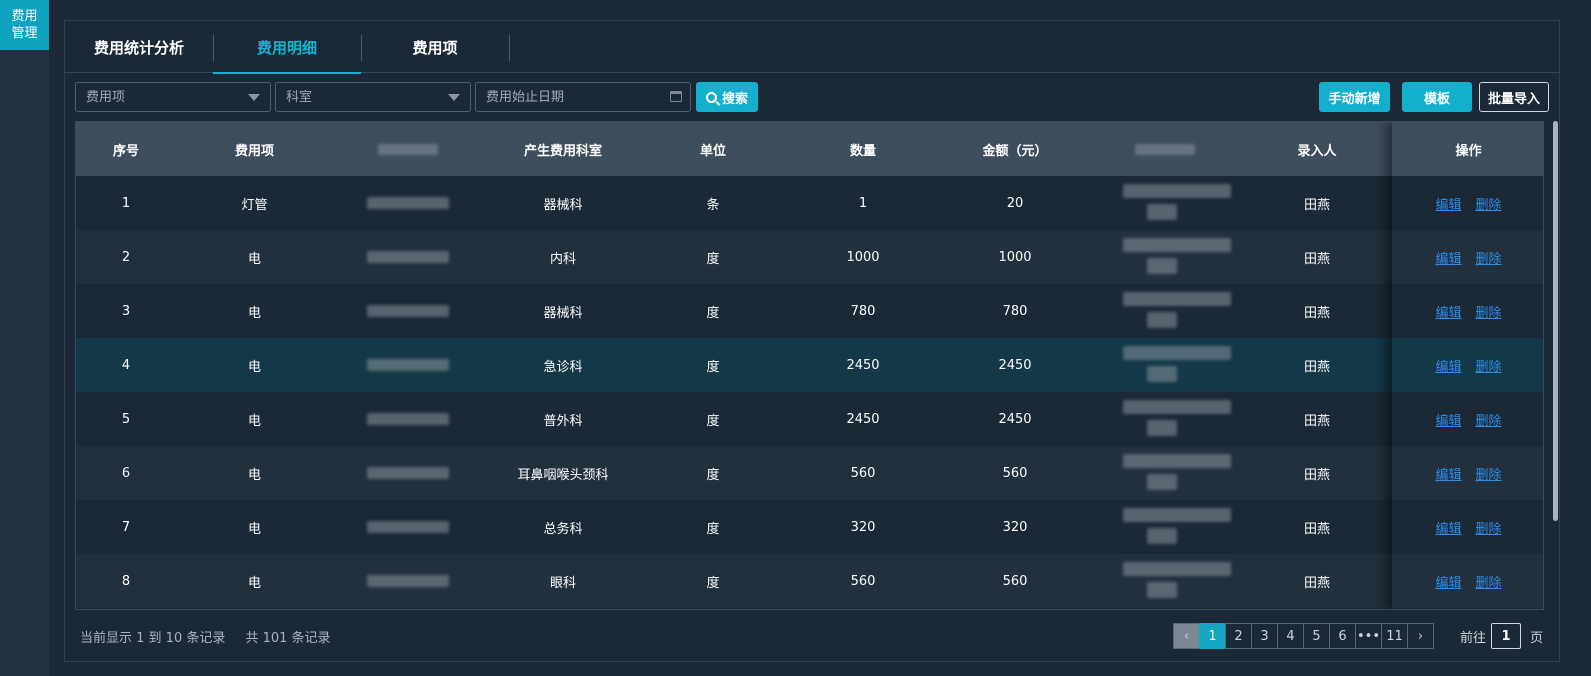  Describe the element at coordinates (1537, 638) in the screenshot. I see `page-suffix: 页` at that location.